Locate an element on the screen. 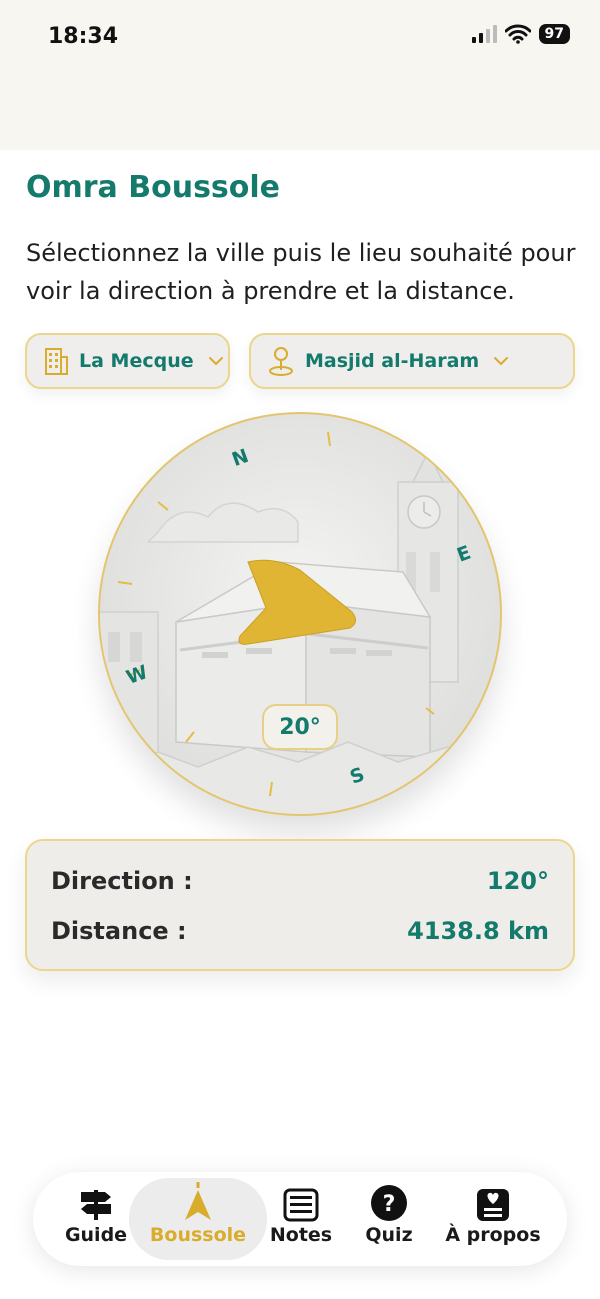 The height and width of the screenshot is (1299, 600). city-selector: La Mecque is located at coordinates (127, 361).